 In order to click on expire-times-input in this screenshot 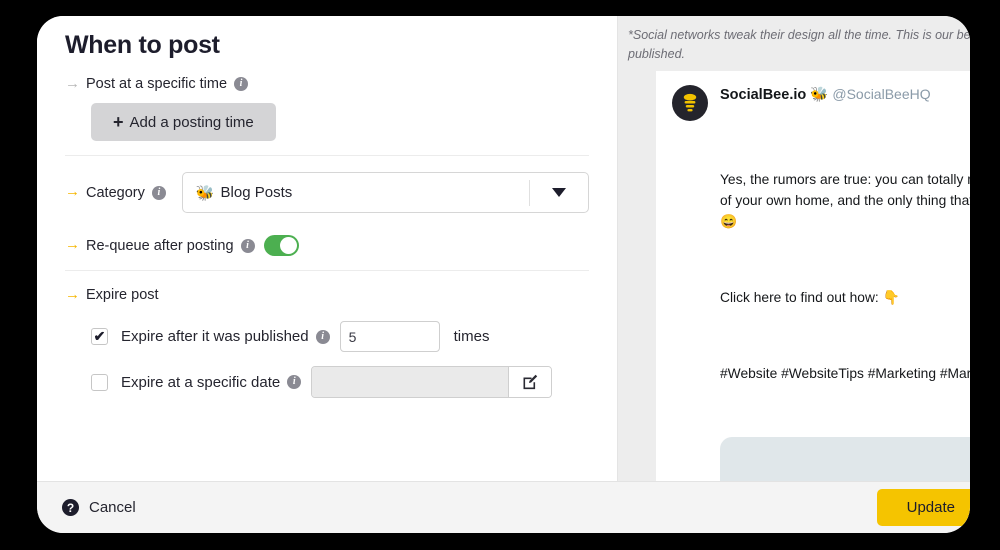, I will do `click(389, 336)`.